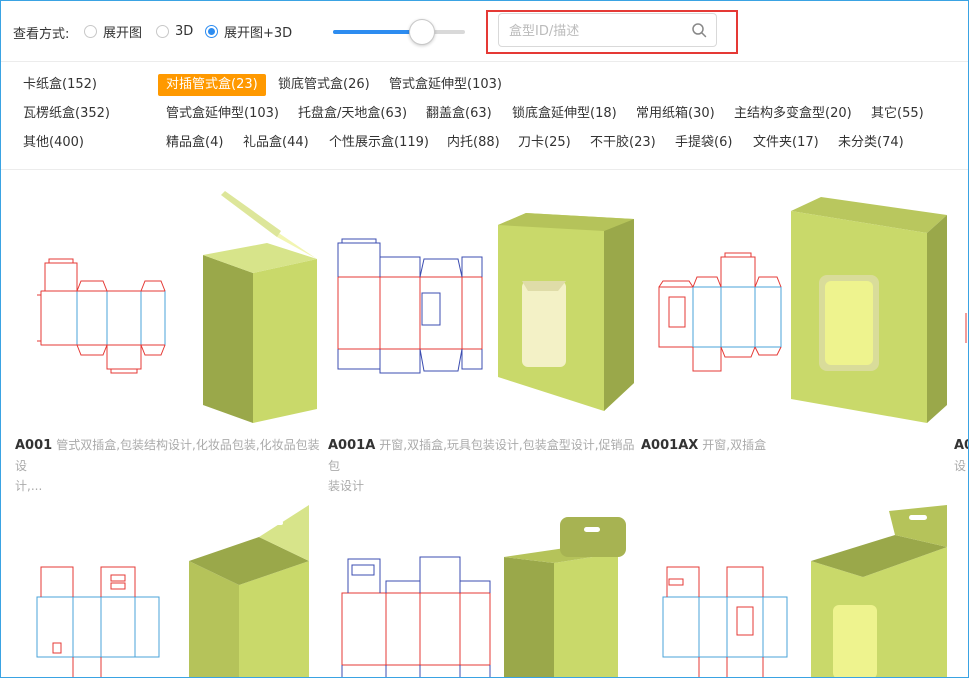 The height and width of the screenshot is (678, 969). What do you see at coordinates (703, 143) in the screenshot?
I see `subcategory-item: 手提袋(6)` at bounding box center [703, 143].